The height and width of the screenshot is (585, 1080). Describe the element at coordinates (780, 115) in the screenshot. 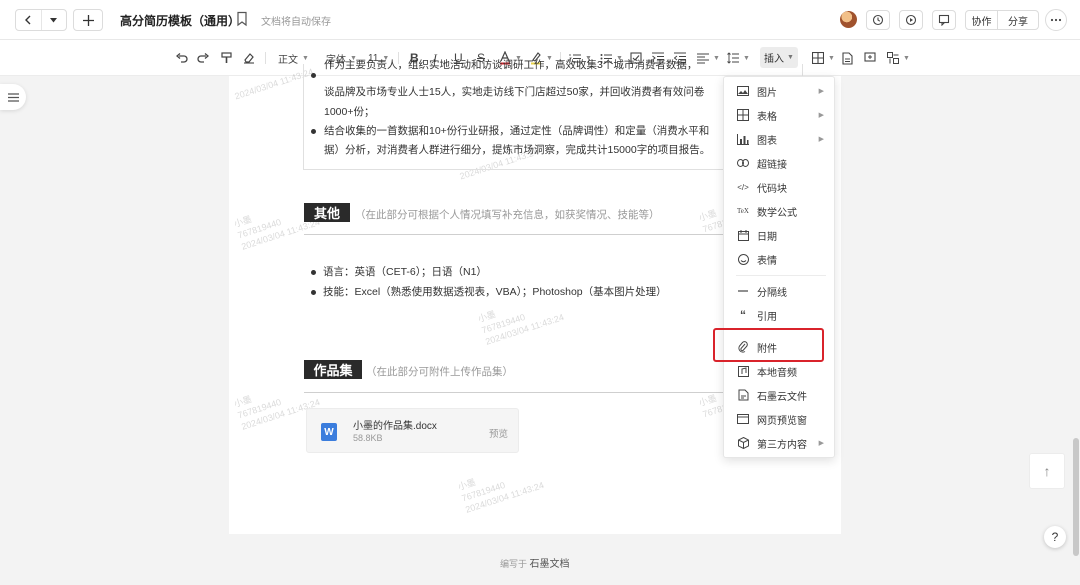

I see `menu-item-table: 表格 ▶` at that location.